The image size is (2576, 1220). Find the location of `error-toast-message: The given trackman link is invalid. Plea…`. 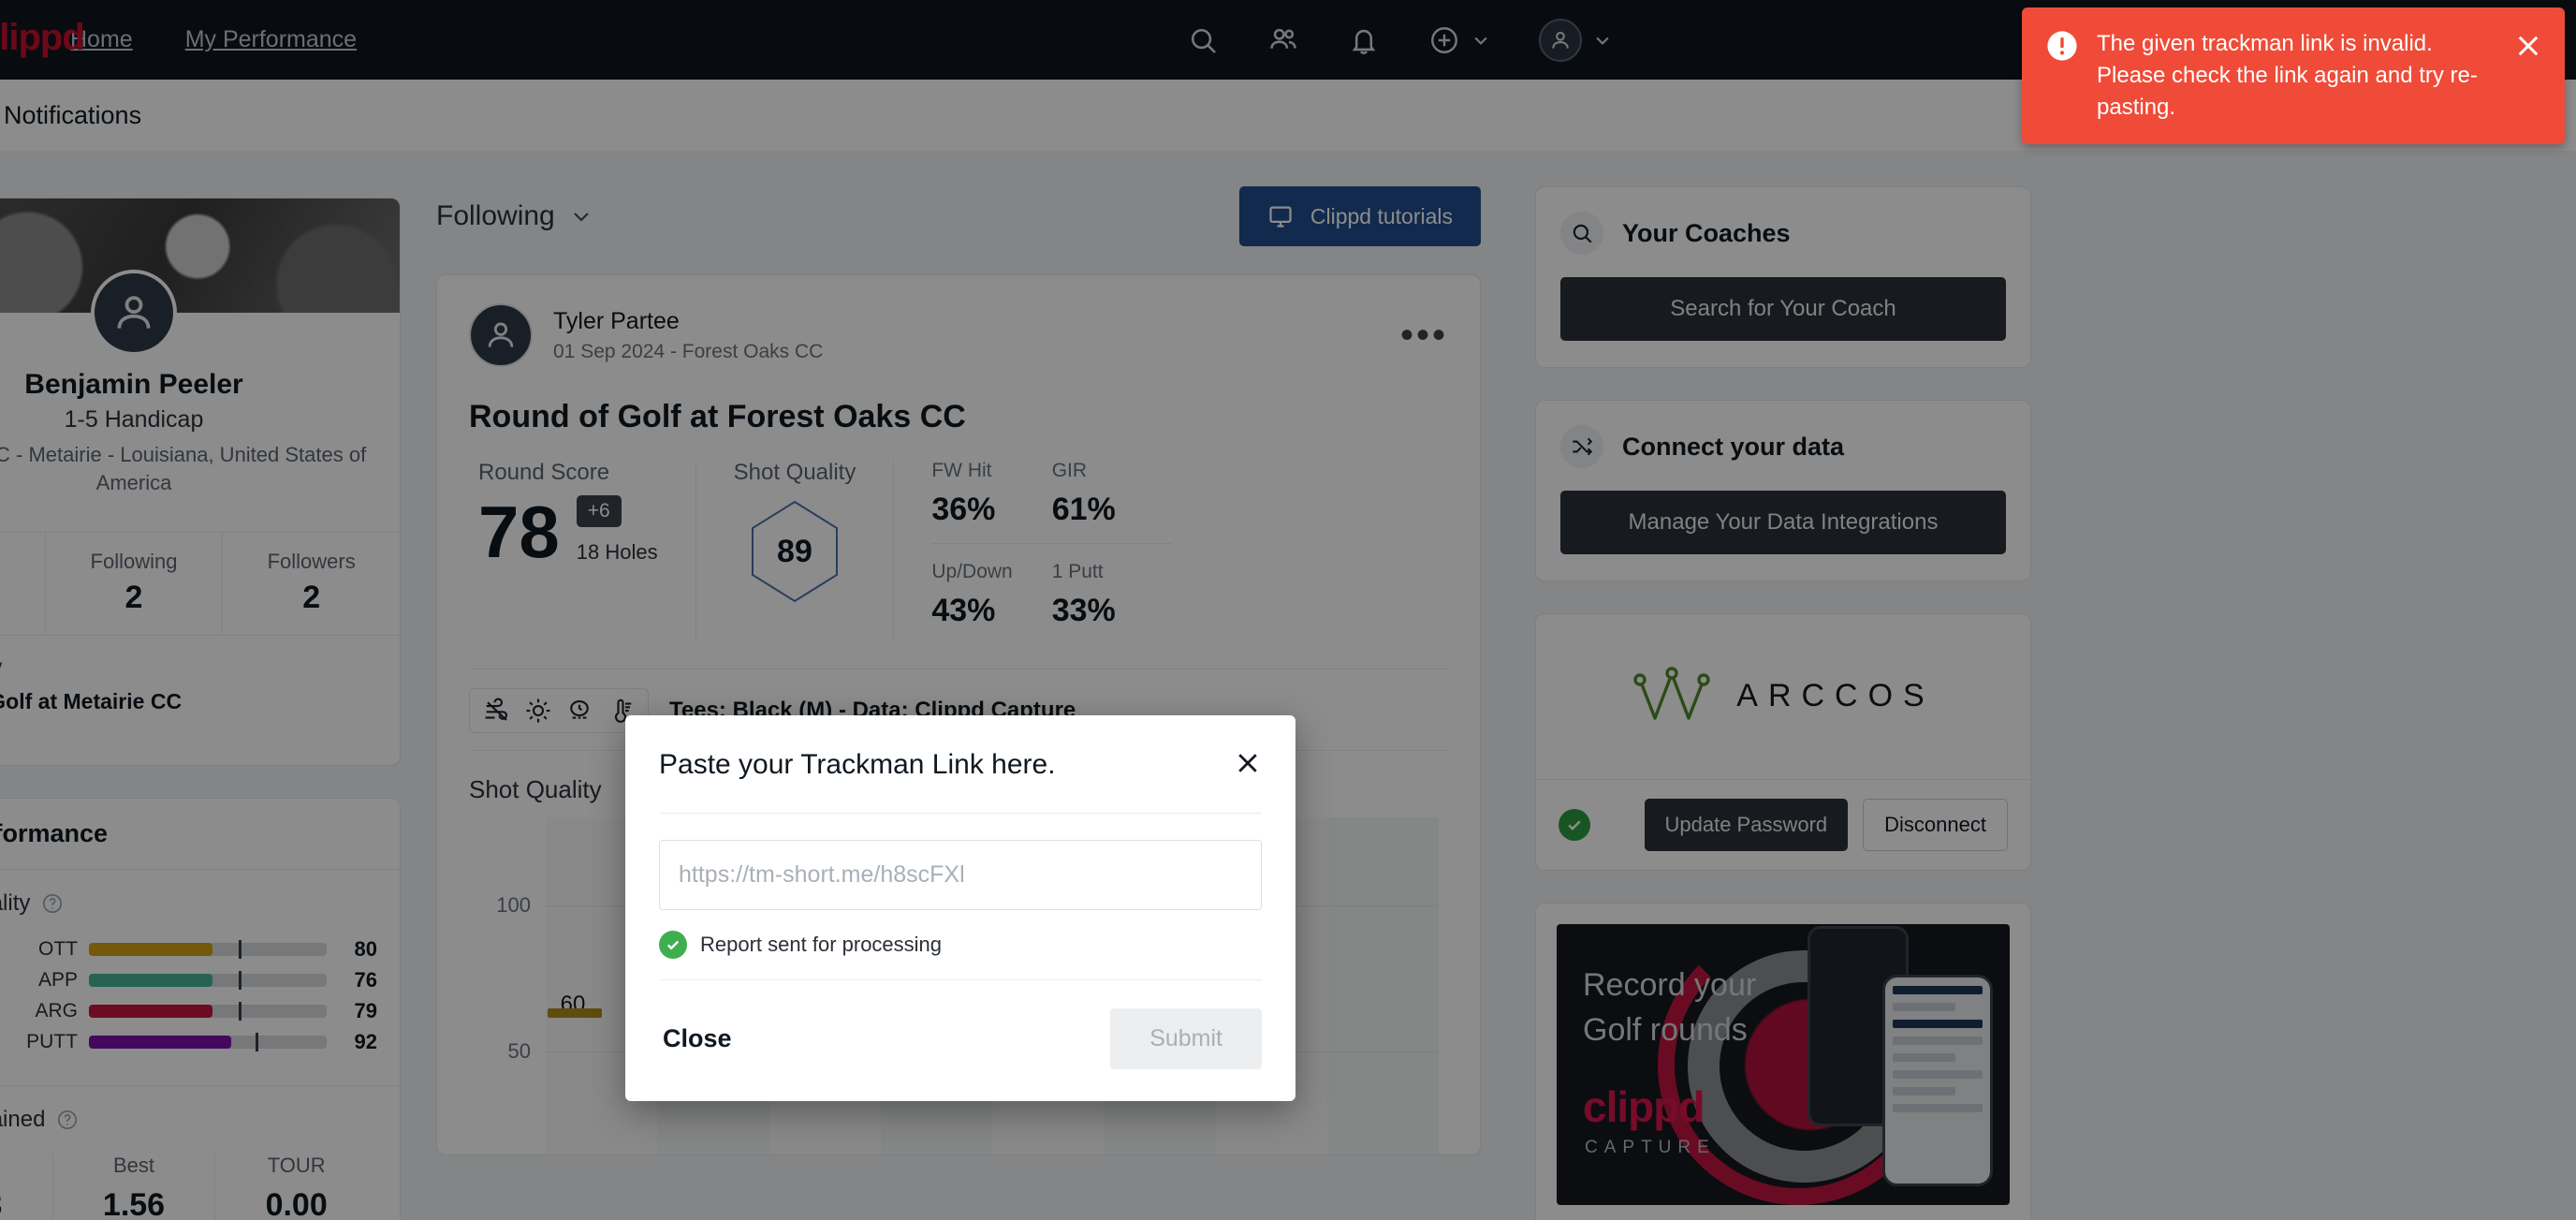

error-toast-message: The given trackman link is invalid. Plea… is located at coordinates (2287, 76).